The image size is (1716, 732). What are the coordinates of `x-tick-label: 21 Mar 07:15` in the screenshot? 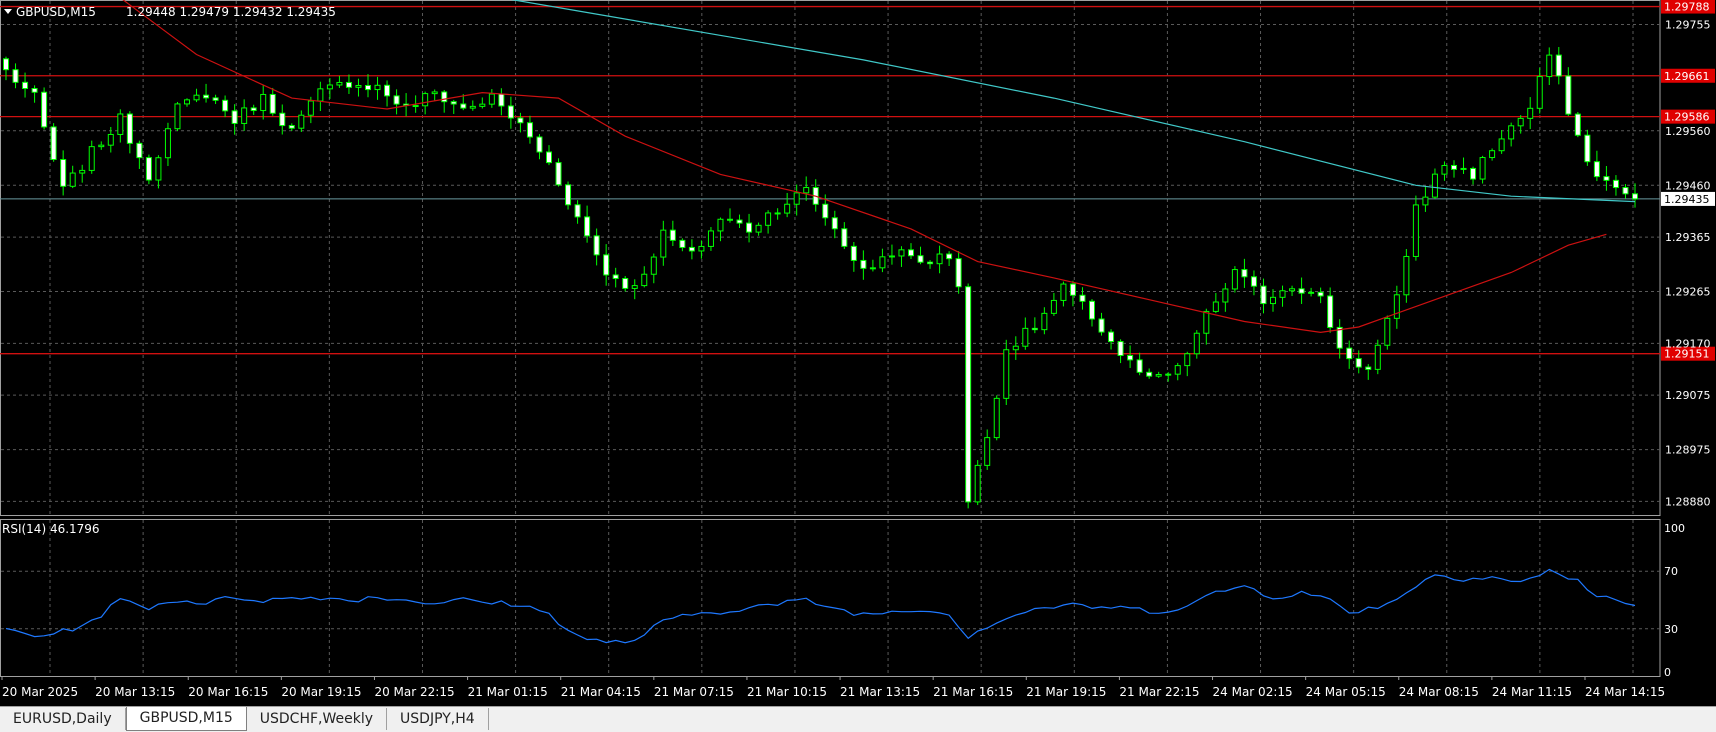 It's located at (694, 692).